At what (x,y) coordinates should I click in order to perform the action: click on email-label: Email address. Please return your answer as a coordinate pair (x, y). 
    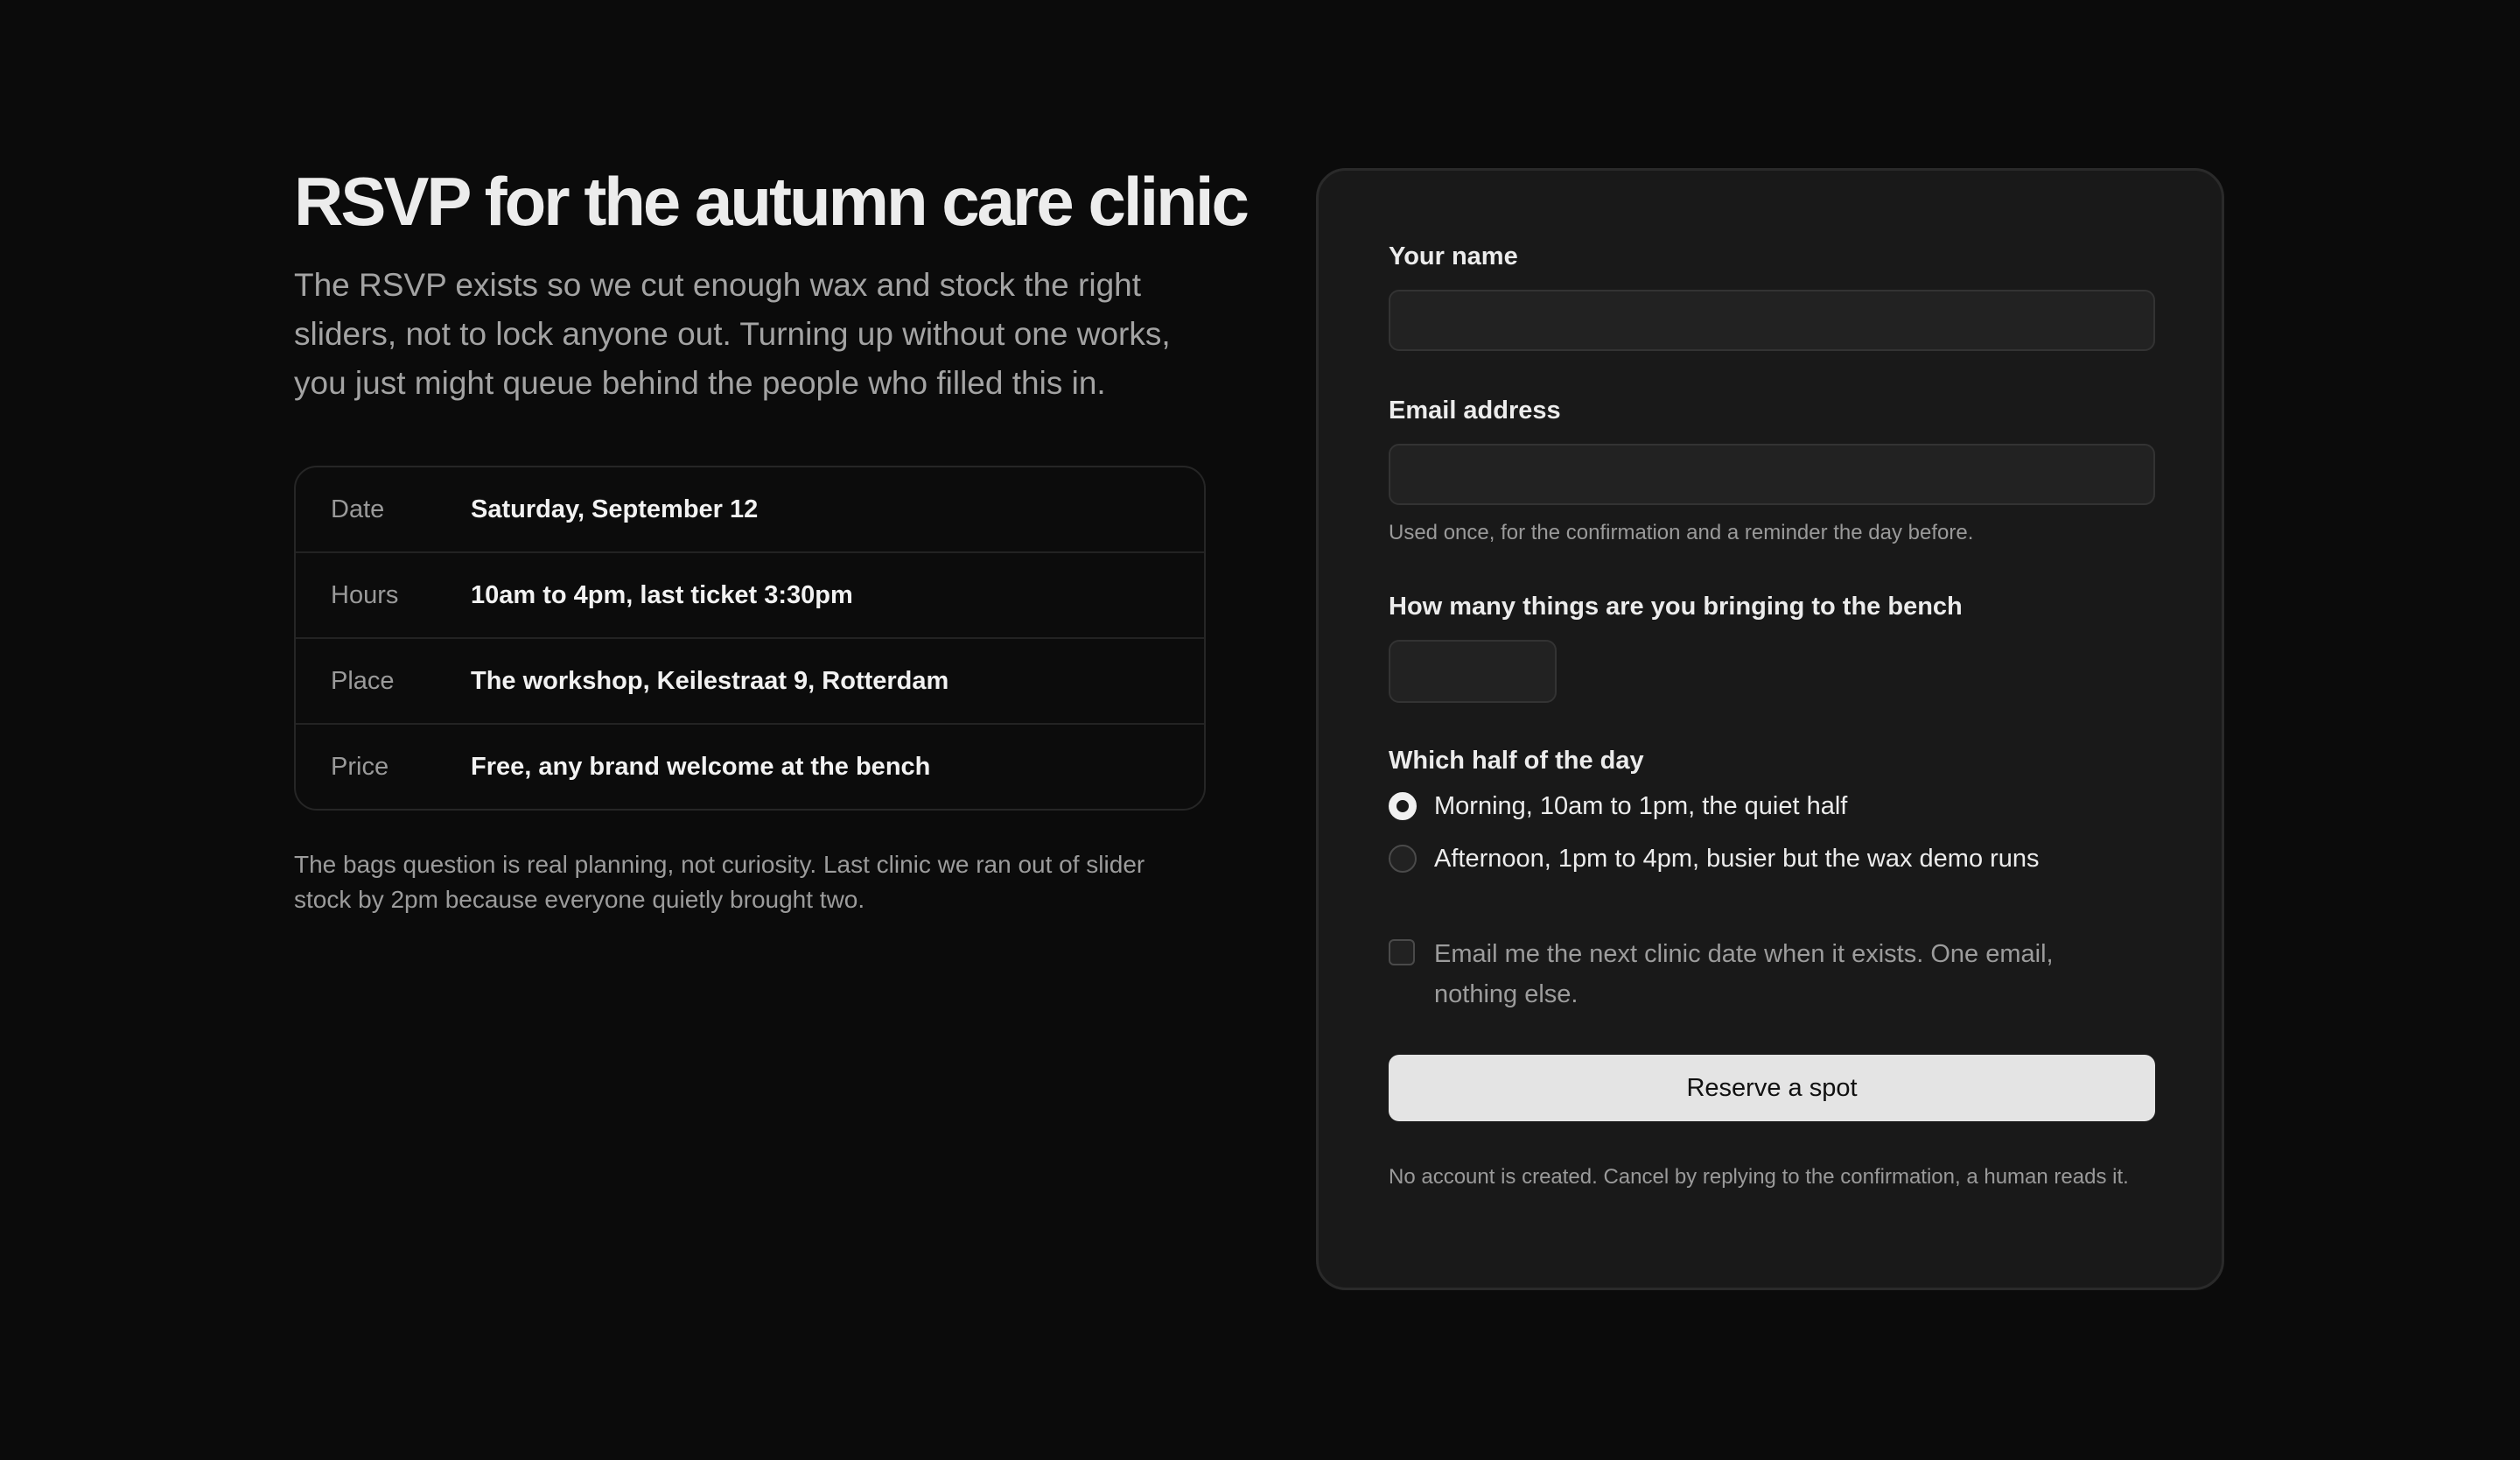
    Looking at the image, I should click on (1475, 411).